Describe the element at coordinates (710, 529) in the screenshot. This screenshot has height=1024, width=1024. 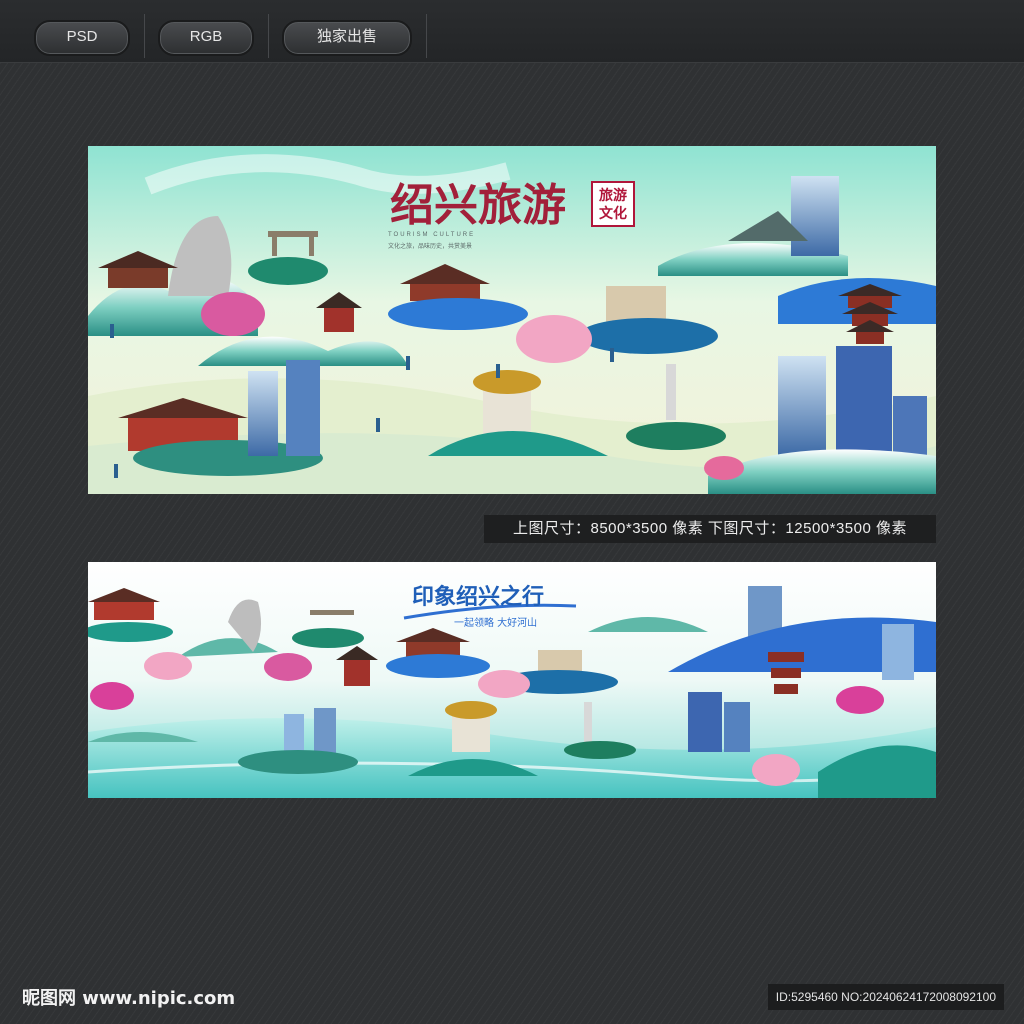
I see `size-caption: 上图尺寸：8500*3500 像素 下图尺寸：12500*3500 像素` at that location.